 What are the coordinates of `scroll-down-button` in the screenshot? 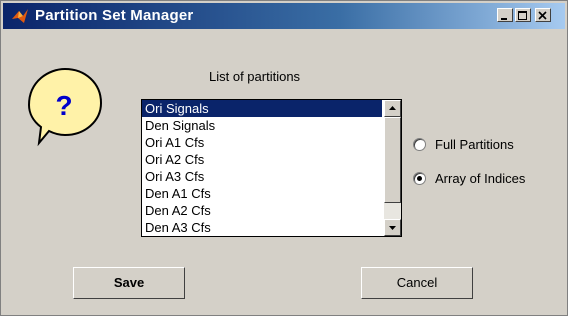 It's located at (392, 227).